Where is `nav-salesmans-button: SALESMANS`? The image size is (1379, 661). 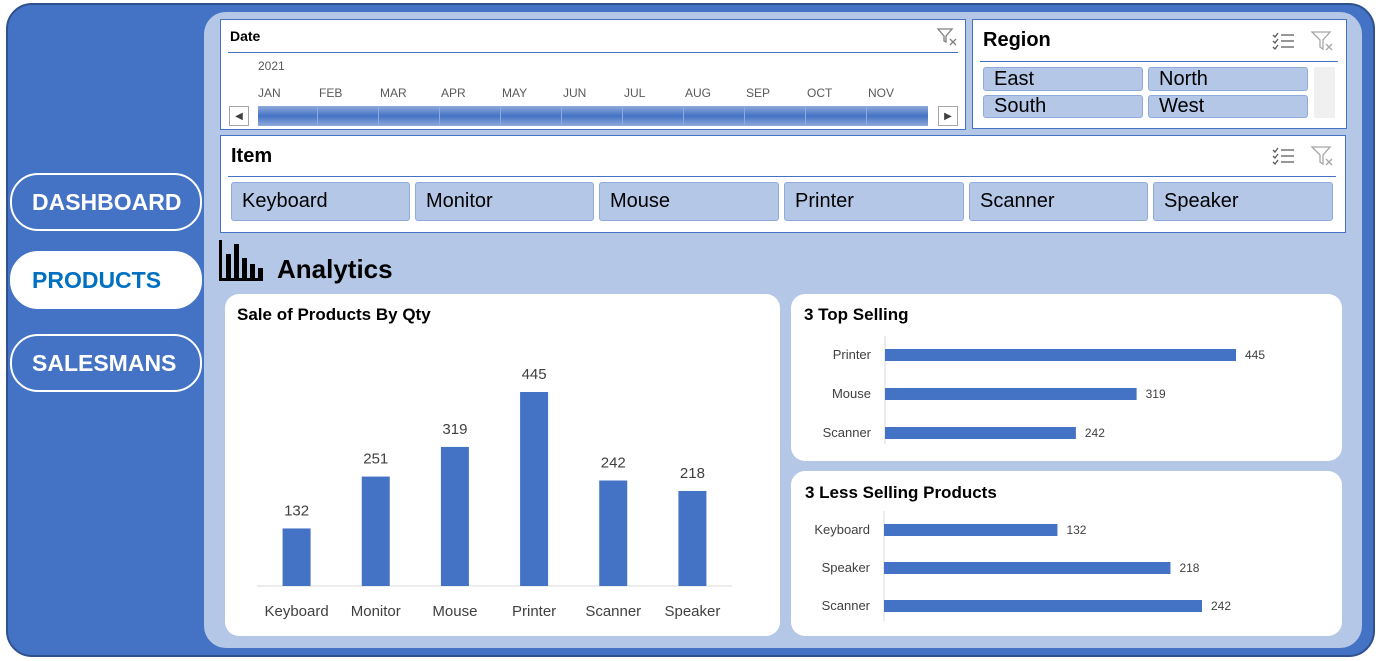
nav-salesmans-button: SALESMANS is located at coordinates (106, 363).